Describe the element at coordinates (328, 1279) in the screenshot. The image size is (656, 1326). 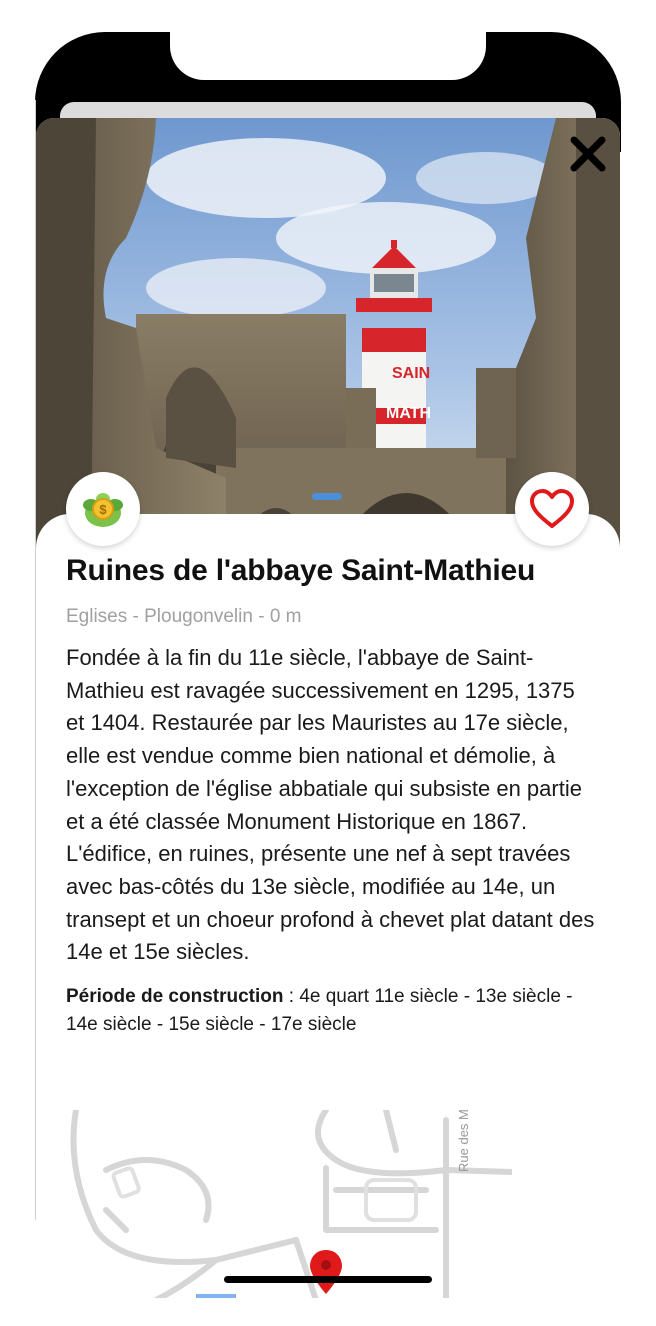
I see `home-indicator` at that location.